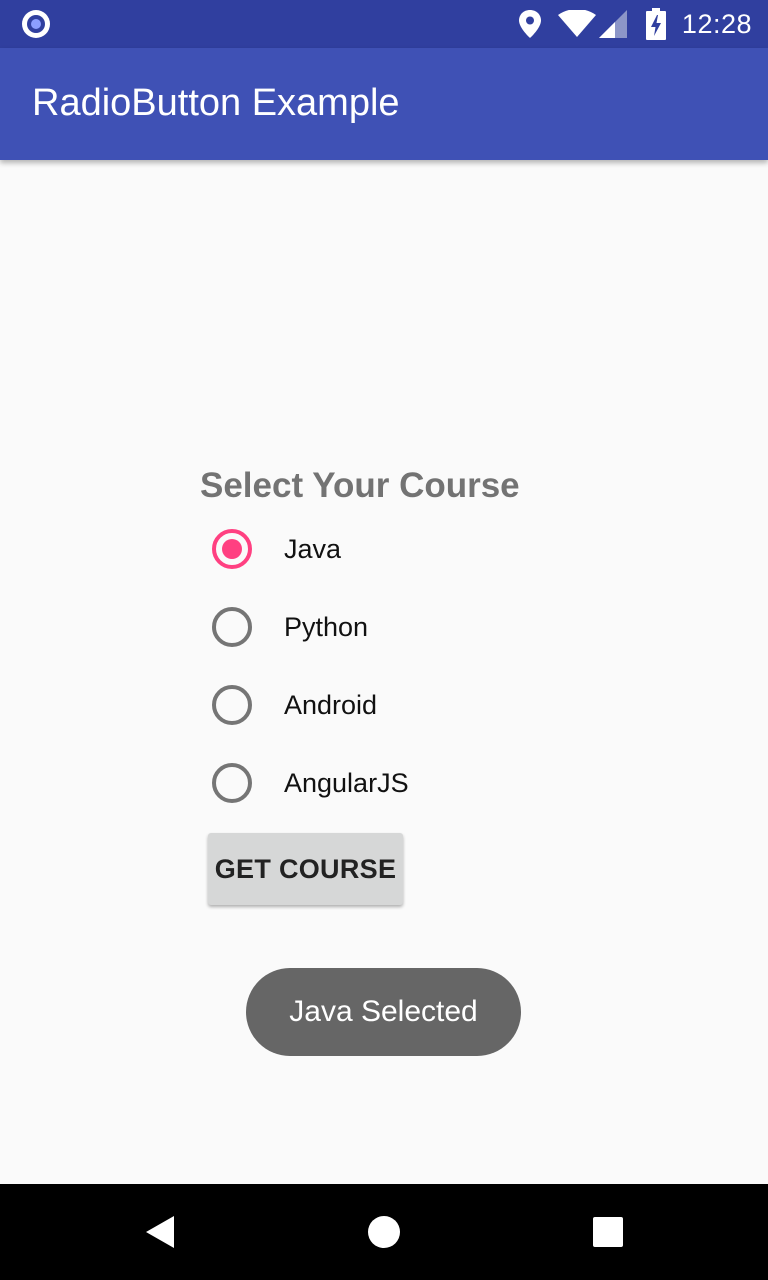 The height and width of the screenshot is (1280, 768). I want to click on notification-ring-icon, so click(36, 24).